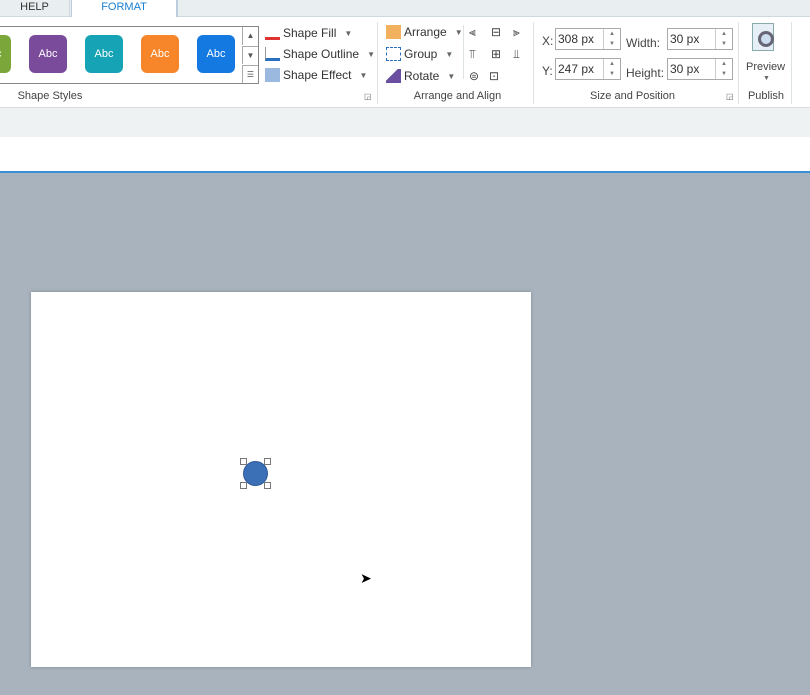  I want to click on gallery-more: ☰, so click(250, 74).